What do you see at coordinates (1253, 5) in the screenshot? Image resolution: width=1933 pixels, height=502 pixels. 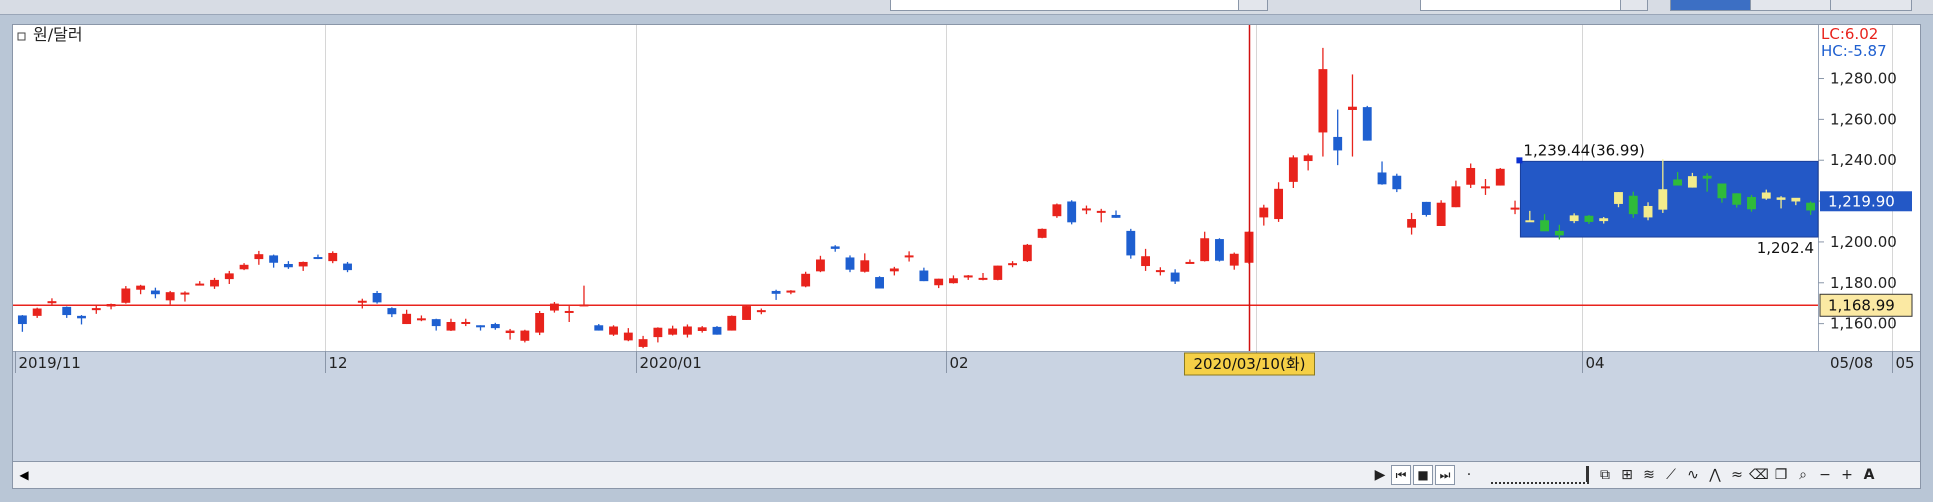 I see `code-dropdown-button` at bounding box center [1253, 5].